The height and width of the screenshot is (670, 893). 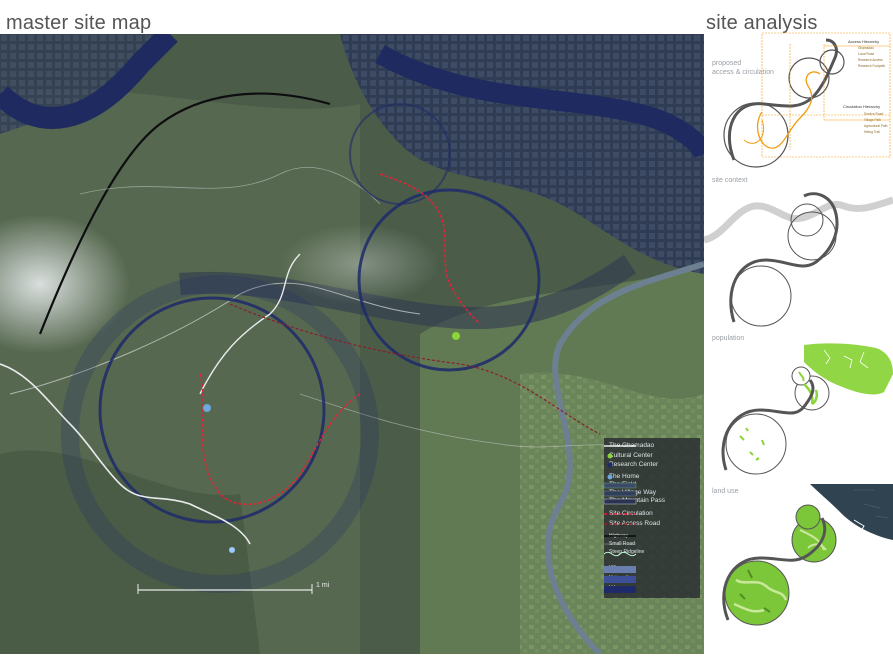 I want to click on green-dot-icon, so click(x=610, y=456).